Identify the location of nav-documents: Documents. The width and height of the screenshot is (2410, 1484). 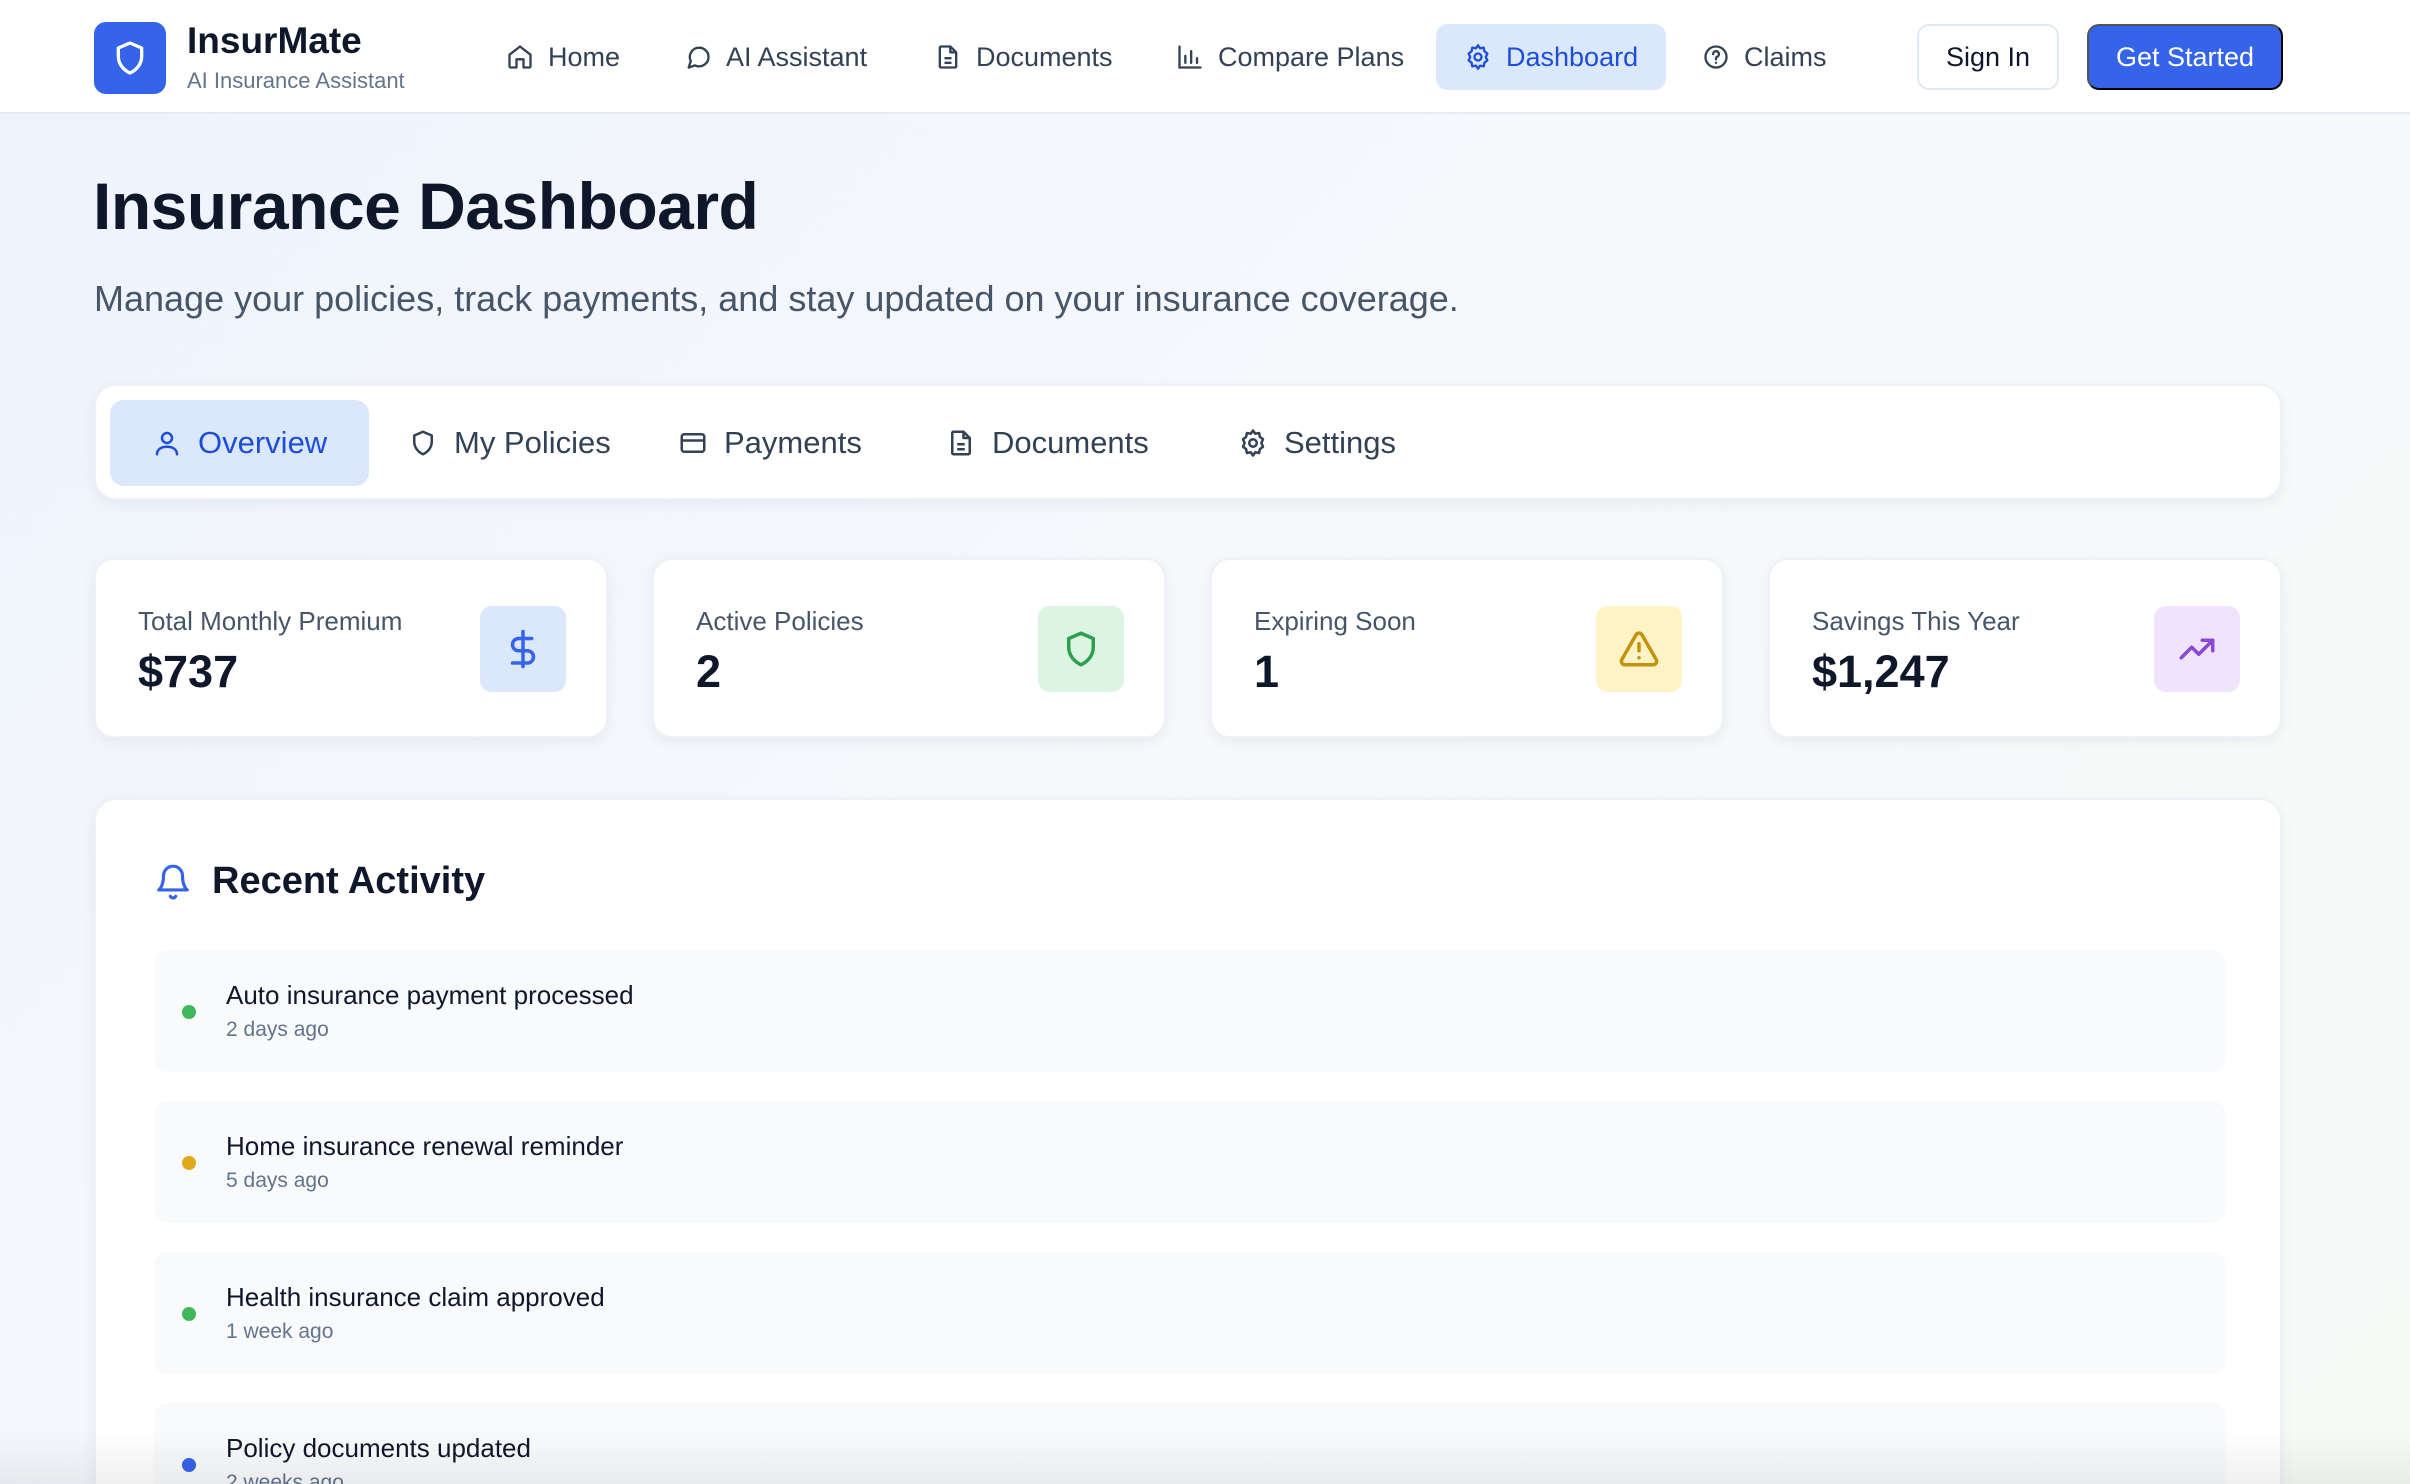
(1023, 57).